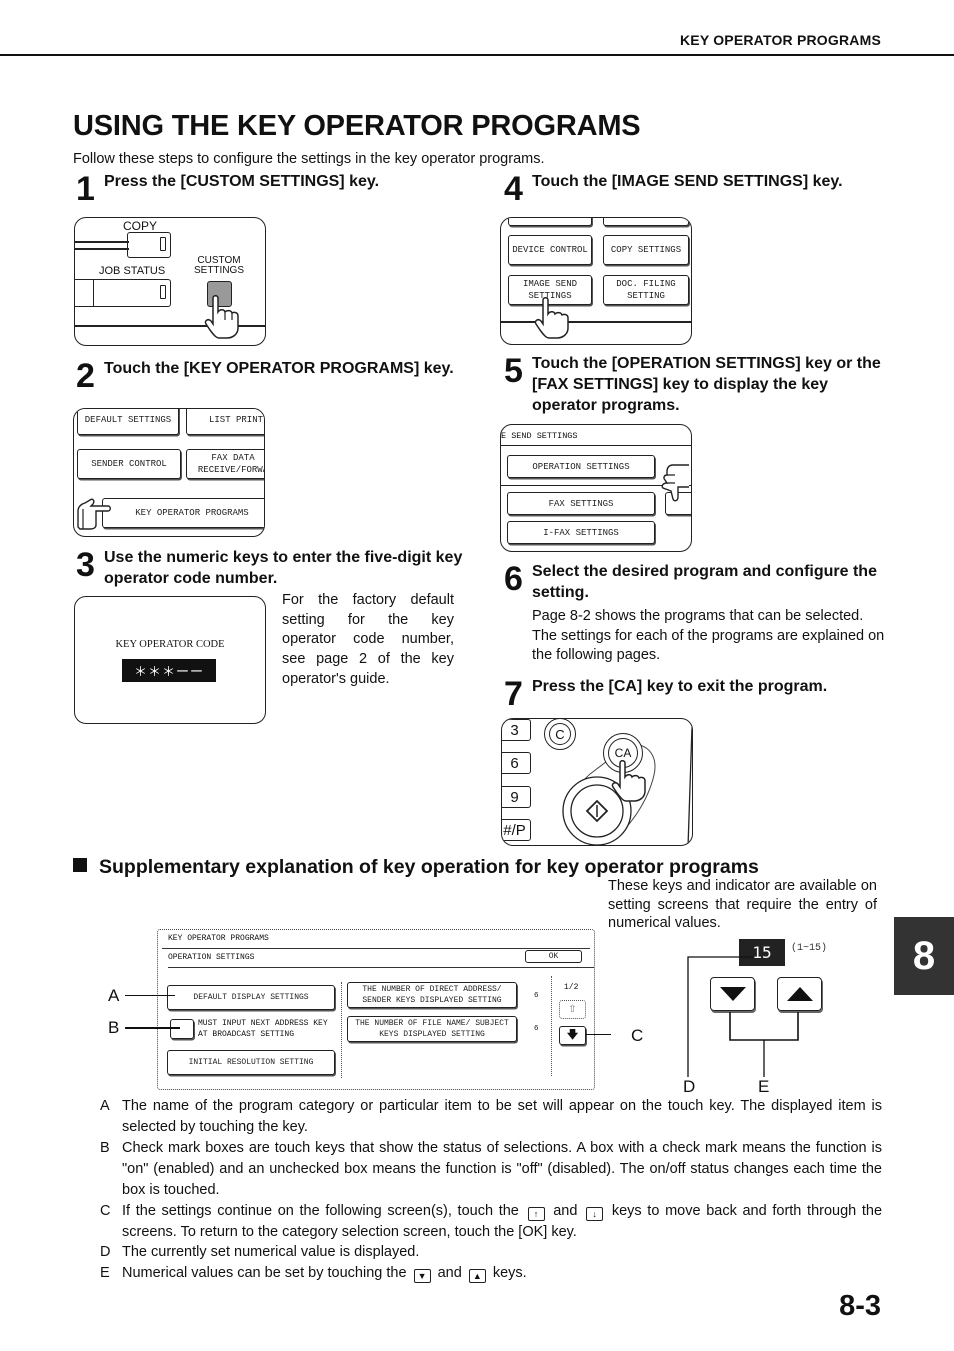 This screenshot has width=954, height=1351. Describe the element at coordinates (536, 1214) in the screenshot. I see `page-up-inline-icon: ↑` at that location.